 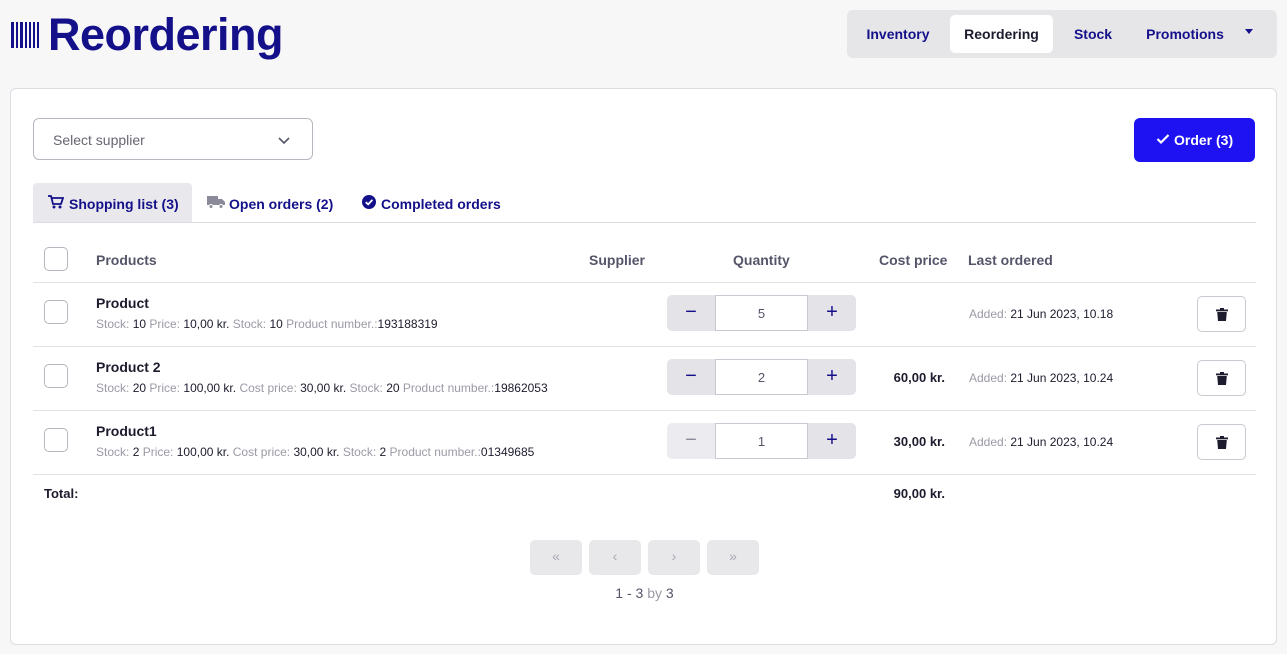 What do you see at coordinates (919, 493) in the screenshot?
I see `total-value: 90,00 kr.` at bounding box center [919, 493].